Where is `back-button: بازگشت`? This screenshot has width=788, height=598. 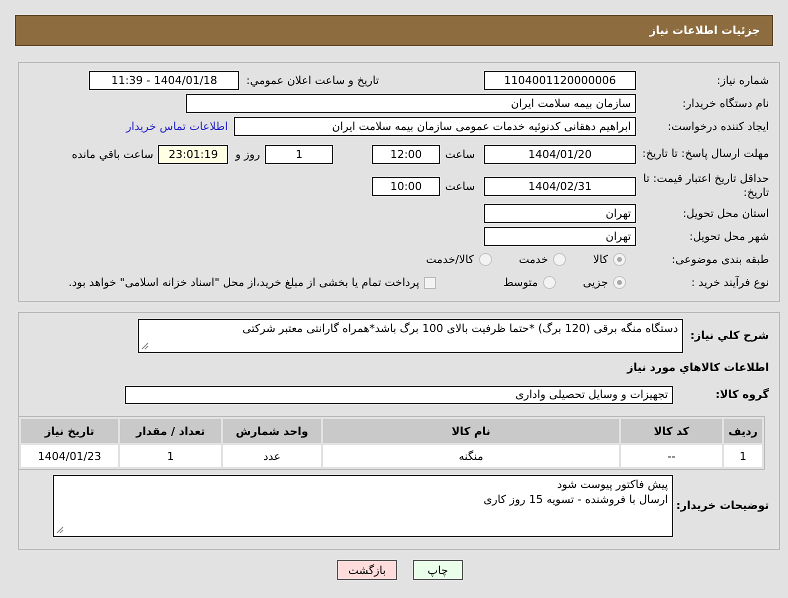 back-button: بازگشت is located at coordinates (367, 570).